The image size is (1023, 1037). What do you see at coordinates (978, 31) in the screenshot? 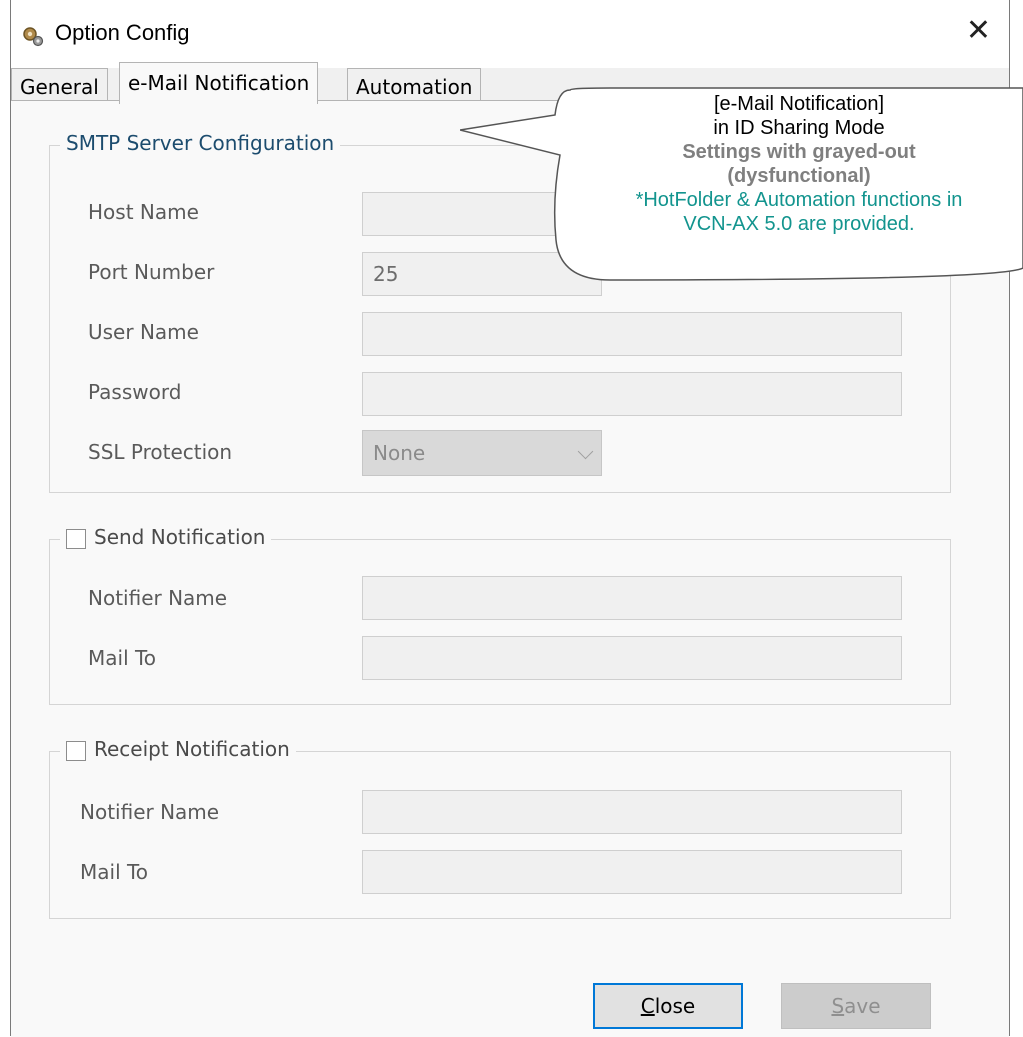
I see `close-window-icon: ✕` at bounding box center [978, 31].